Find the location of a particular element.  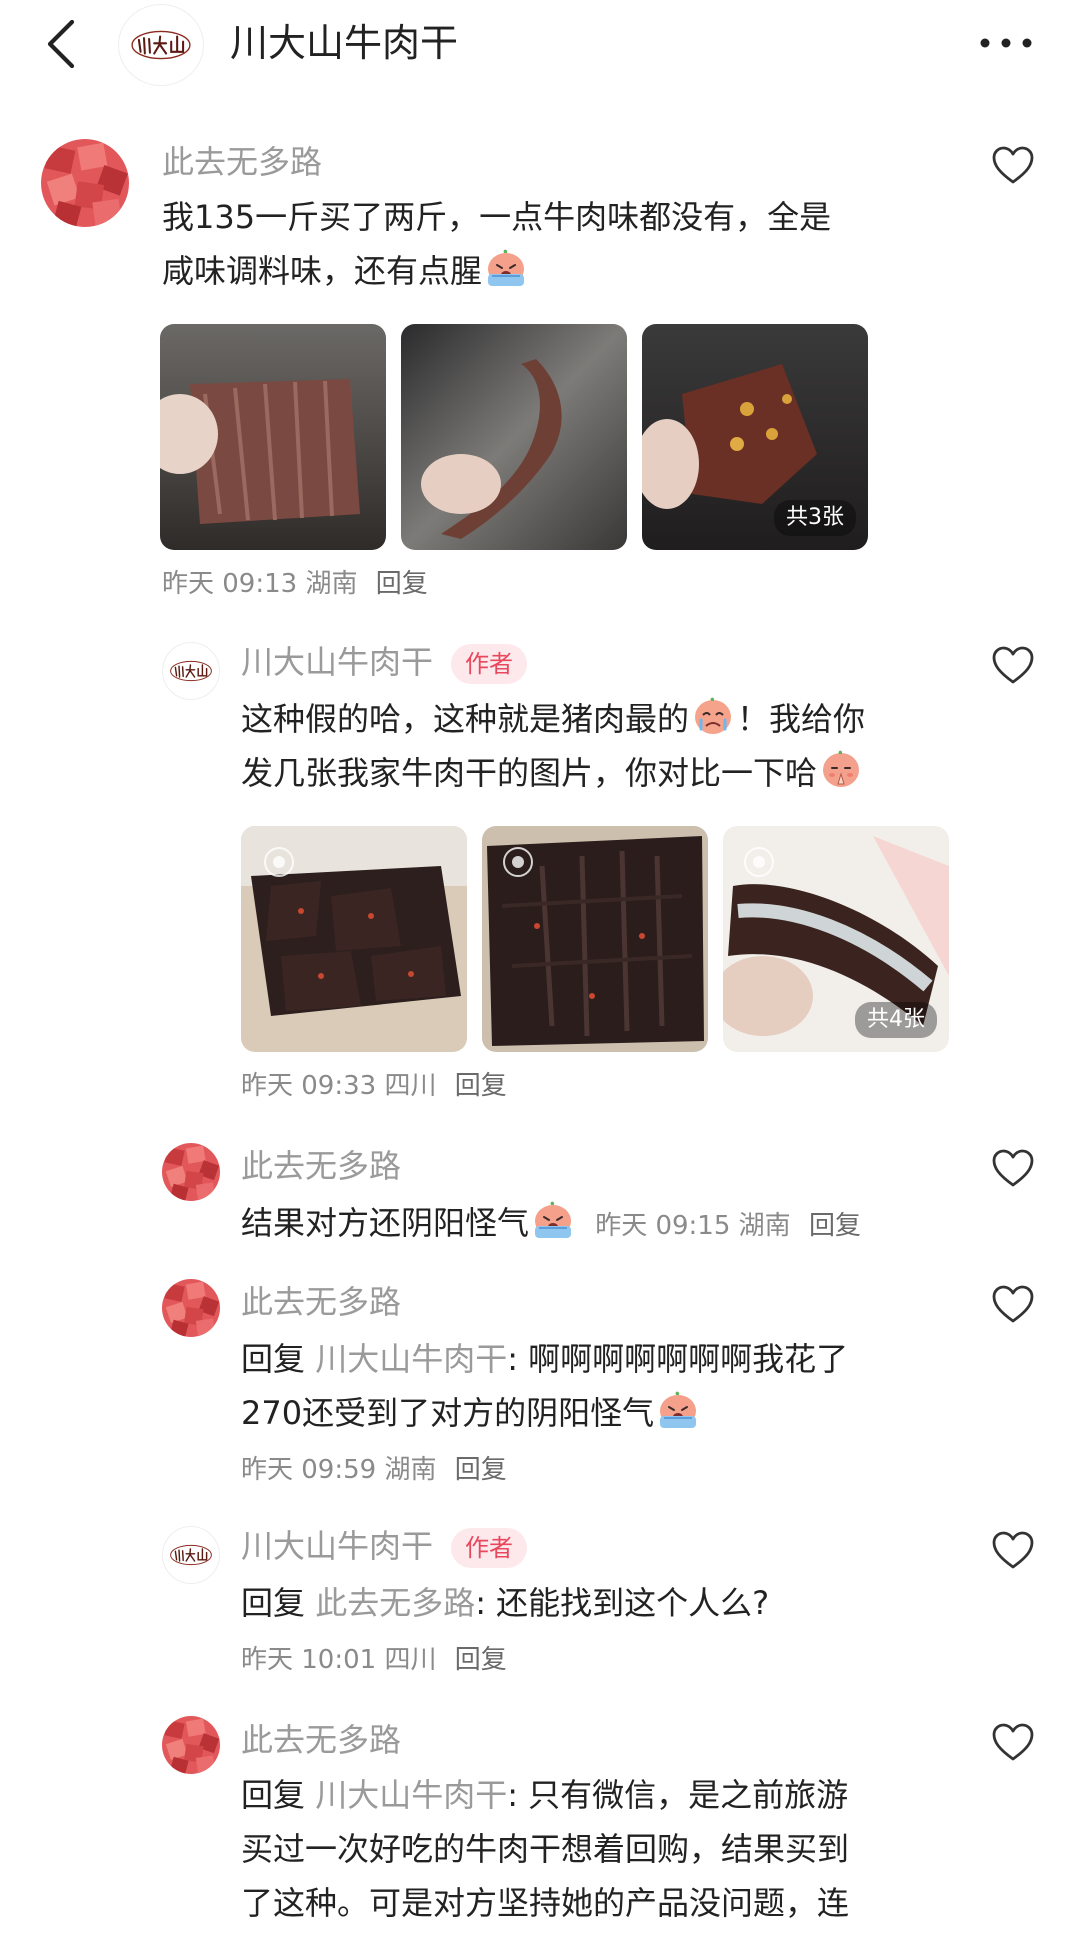

comment-time: 昨天 09:59 is located at coordinates (309, 1470).